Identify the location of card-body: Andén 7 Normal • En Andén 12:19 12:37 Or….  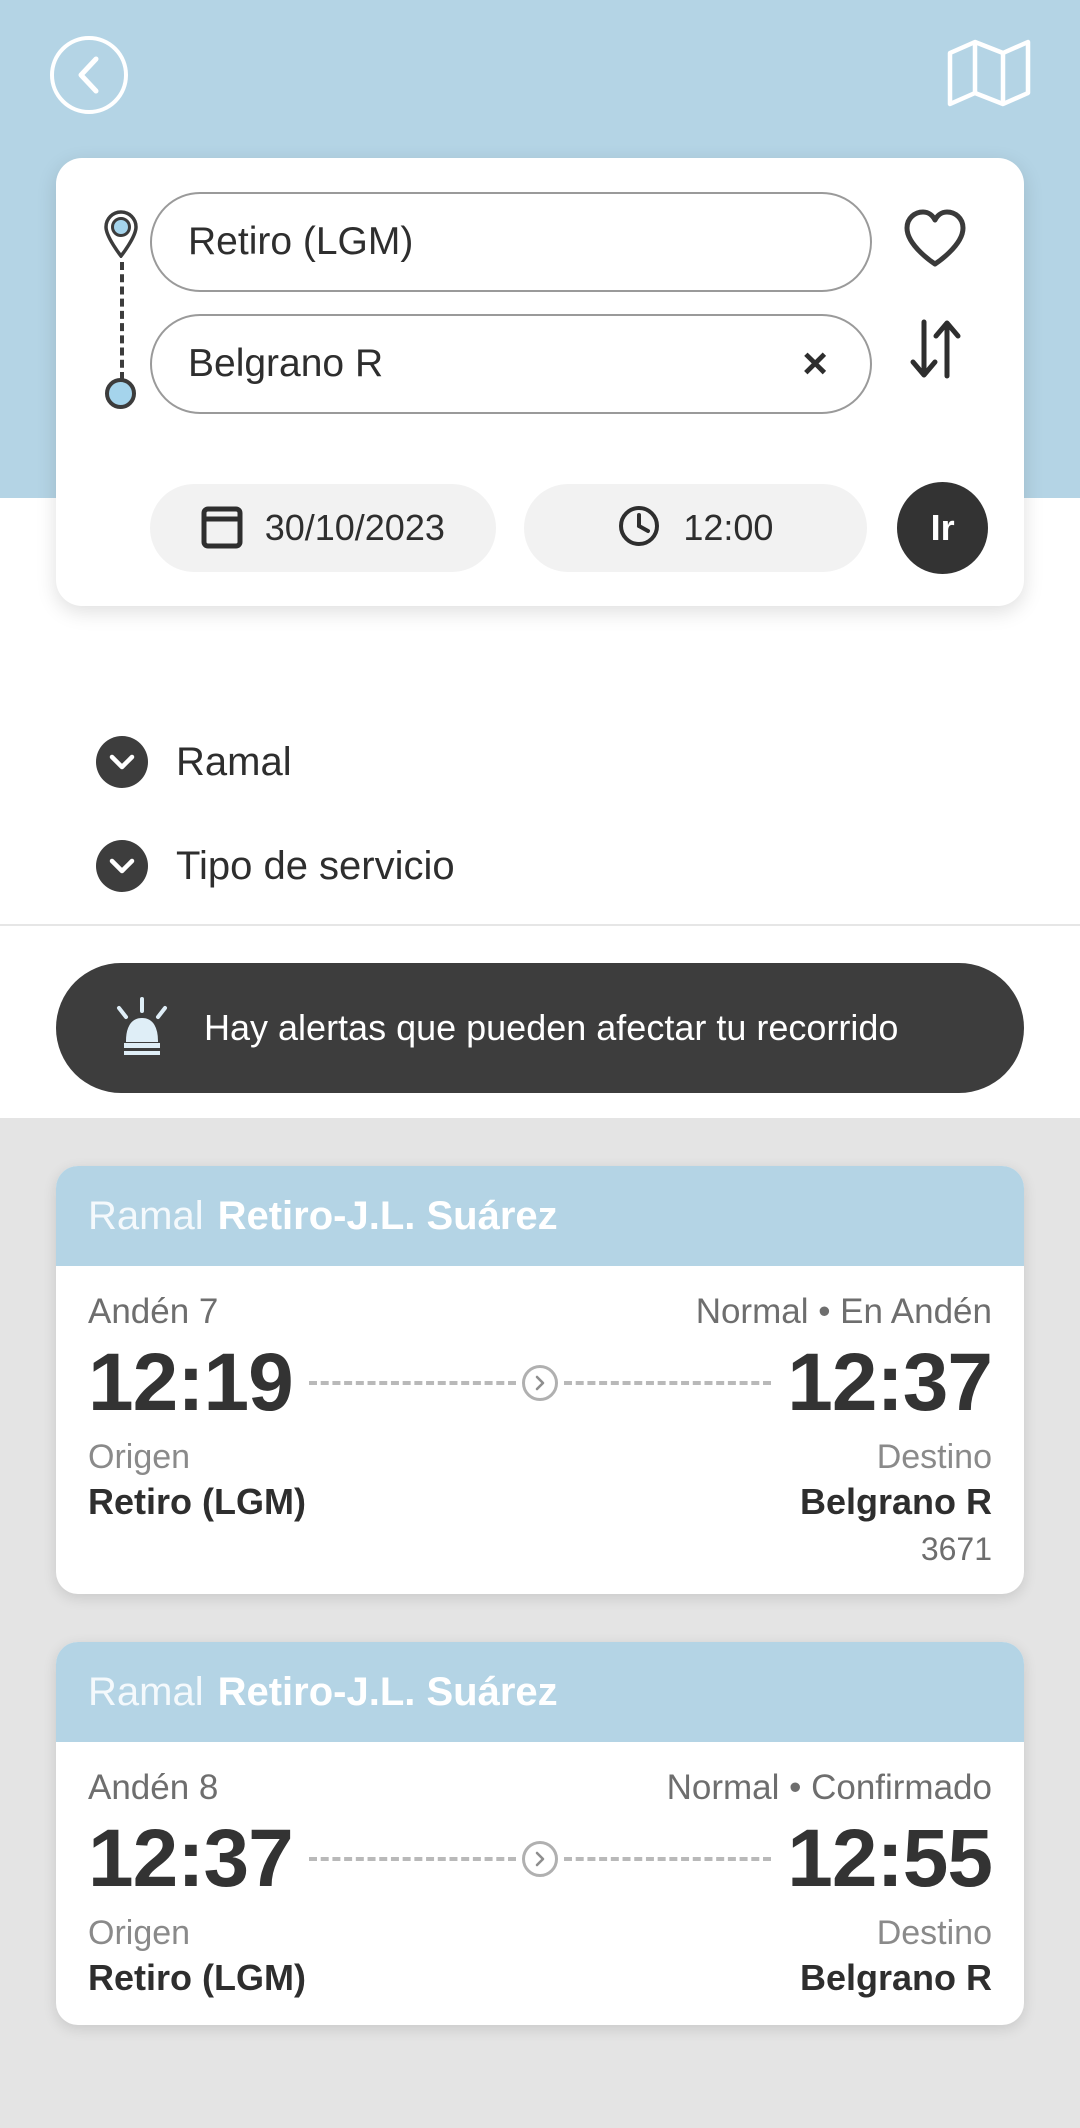
(540, 1430).